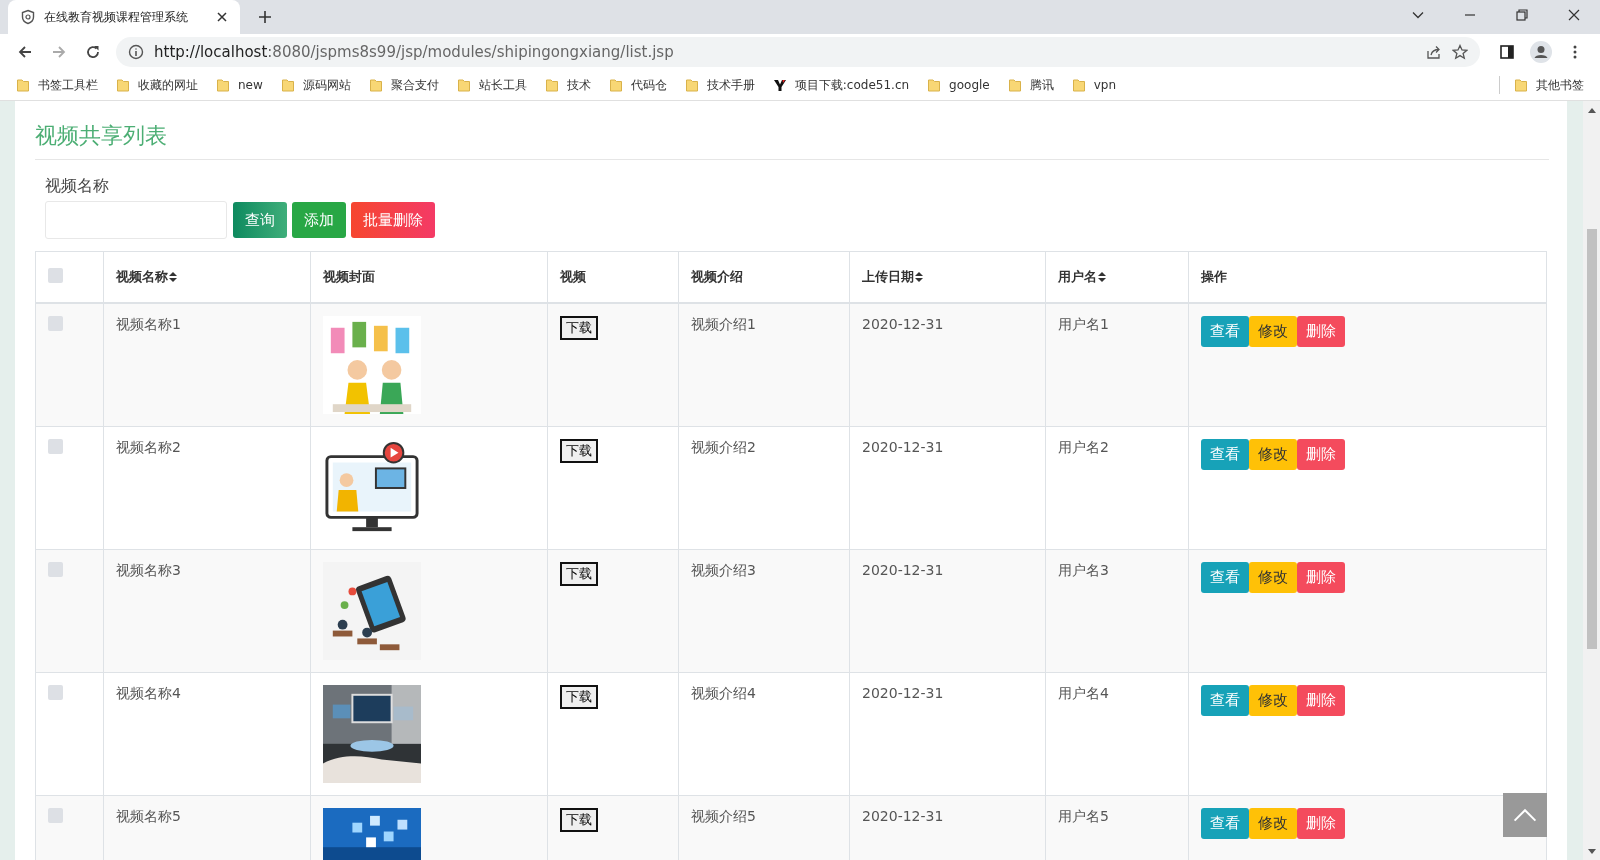  Describe the element at coordinates (157, 85) in the screenshot. I see `bookmark: 收藏的网址` at that location.